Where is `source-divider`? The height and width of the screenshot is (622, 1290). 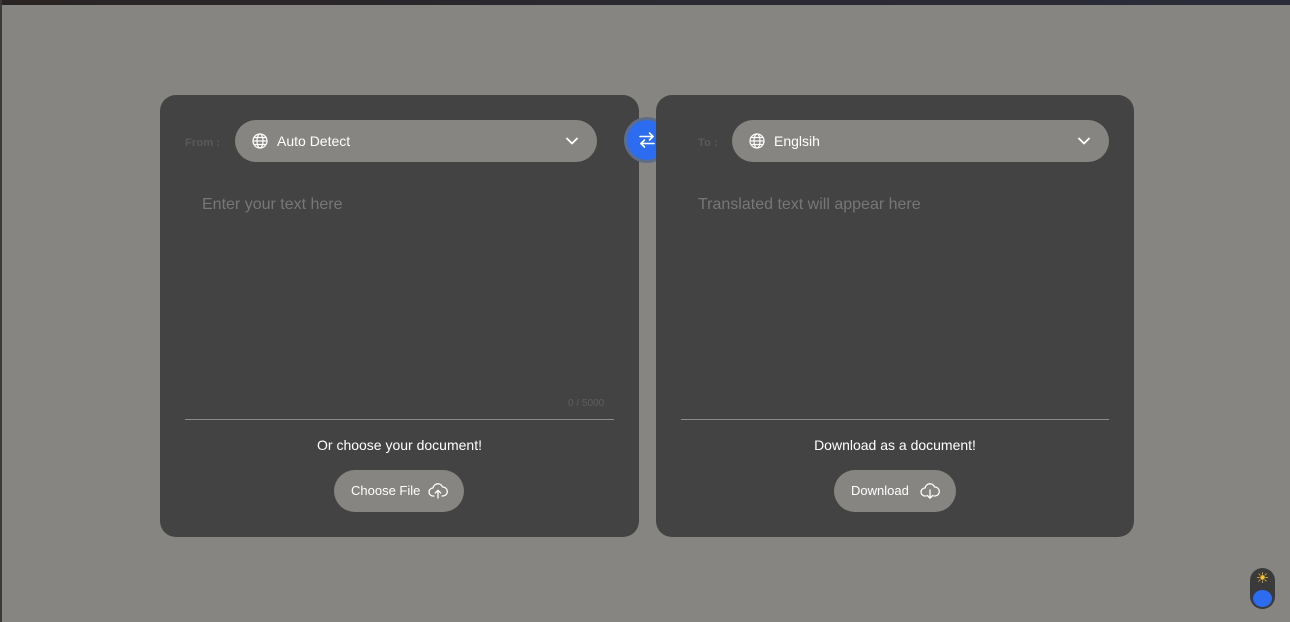 source-divider is located at coordinates (399, 419).